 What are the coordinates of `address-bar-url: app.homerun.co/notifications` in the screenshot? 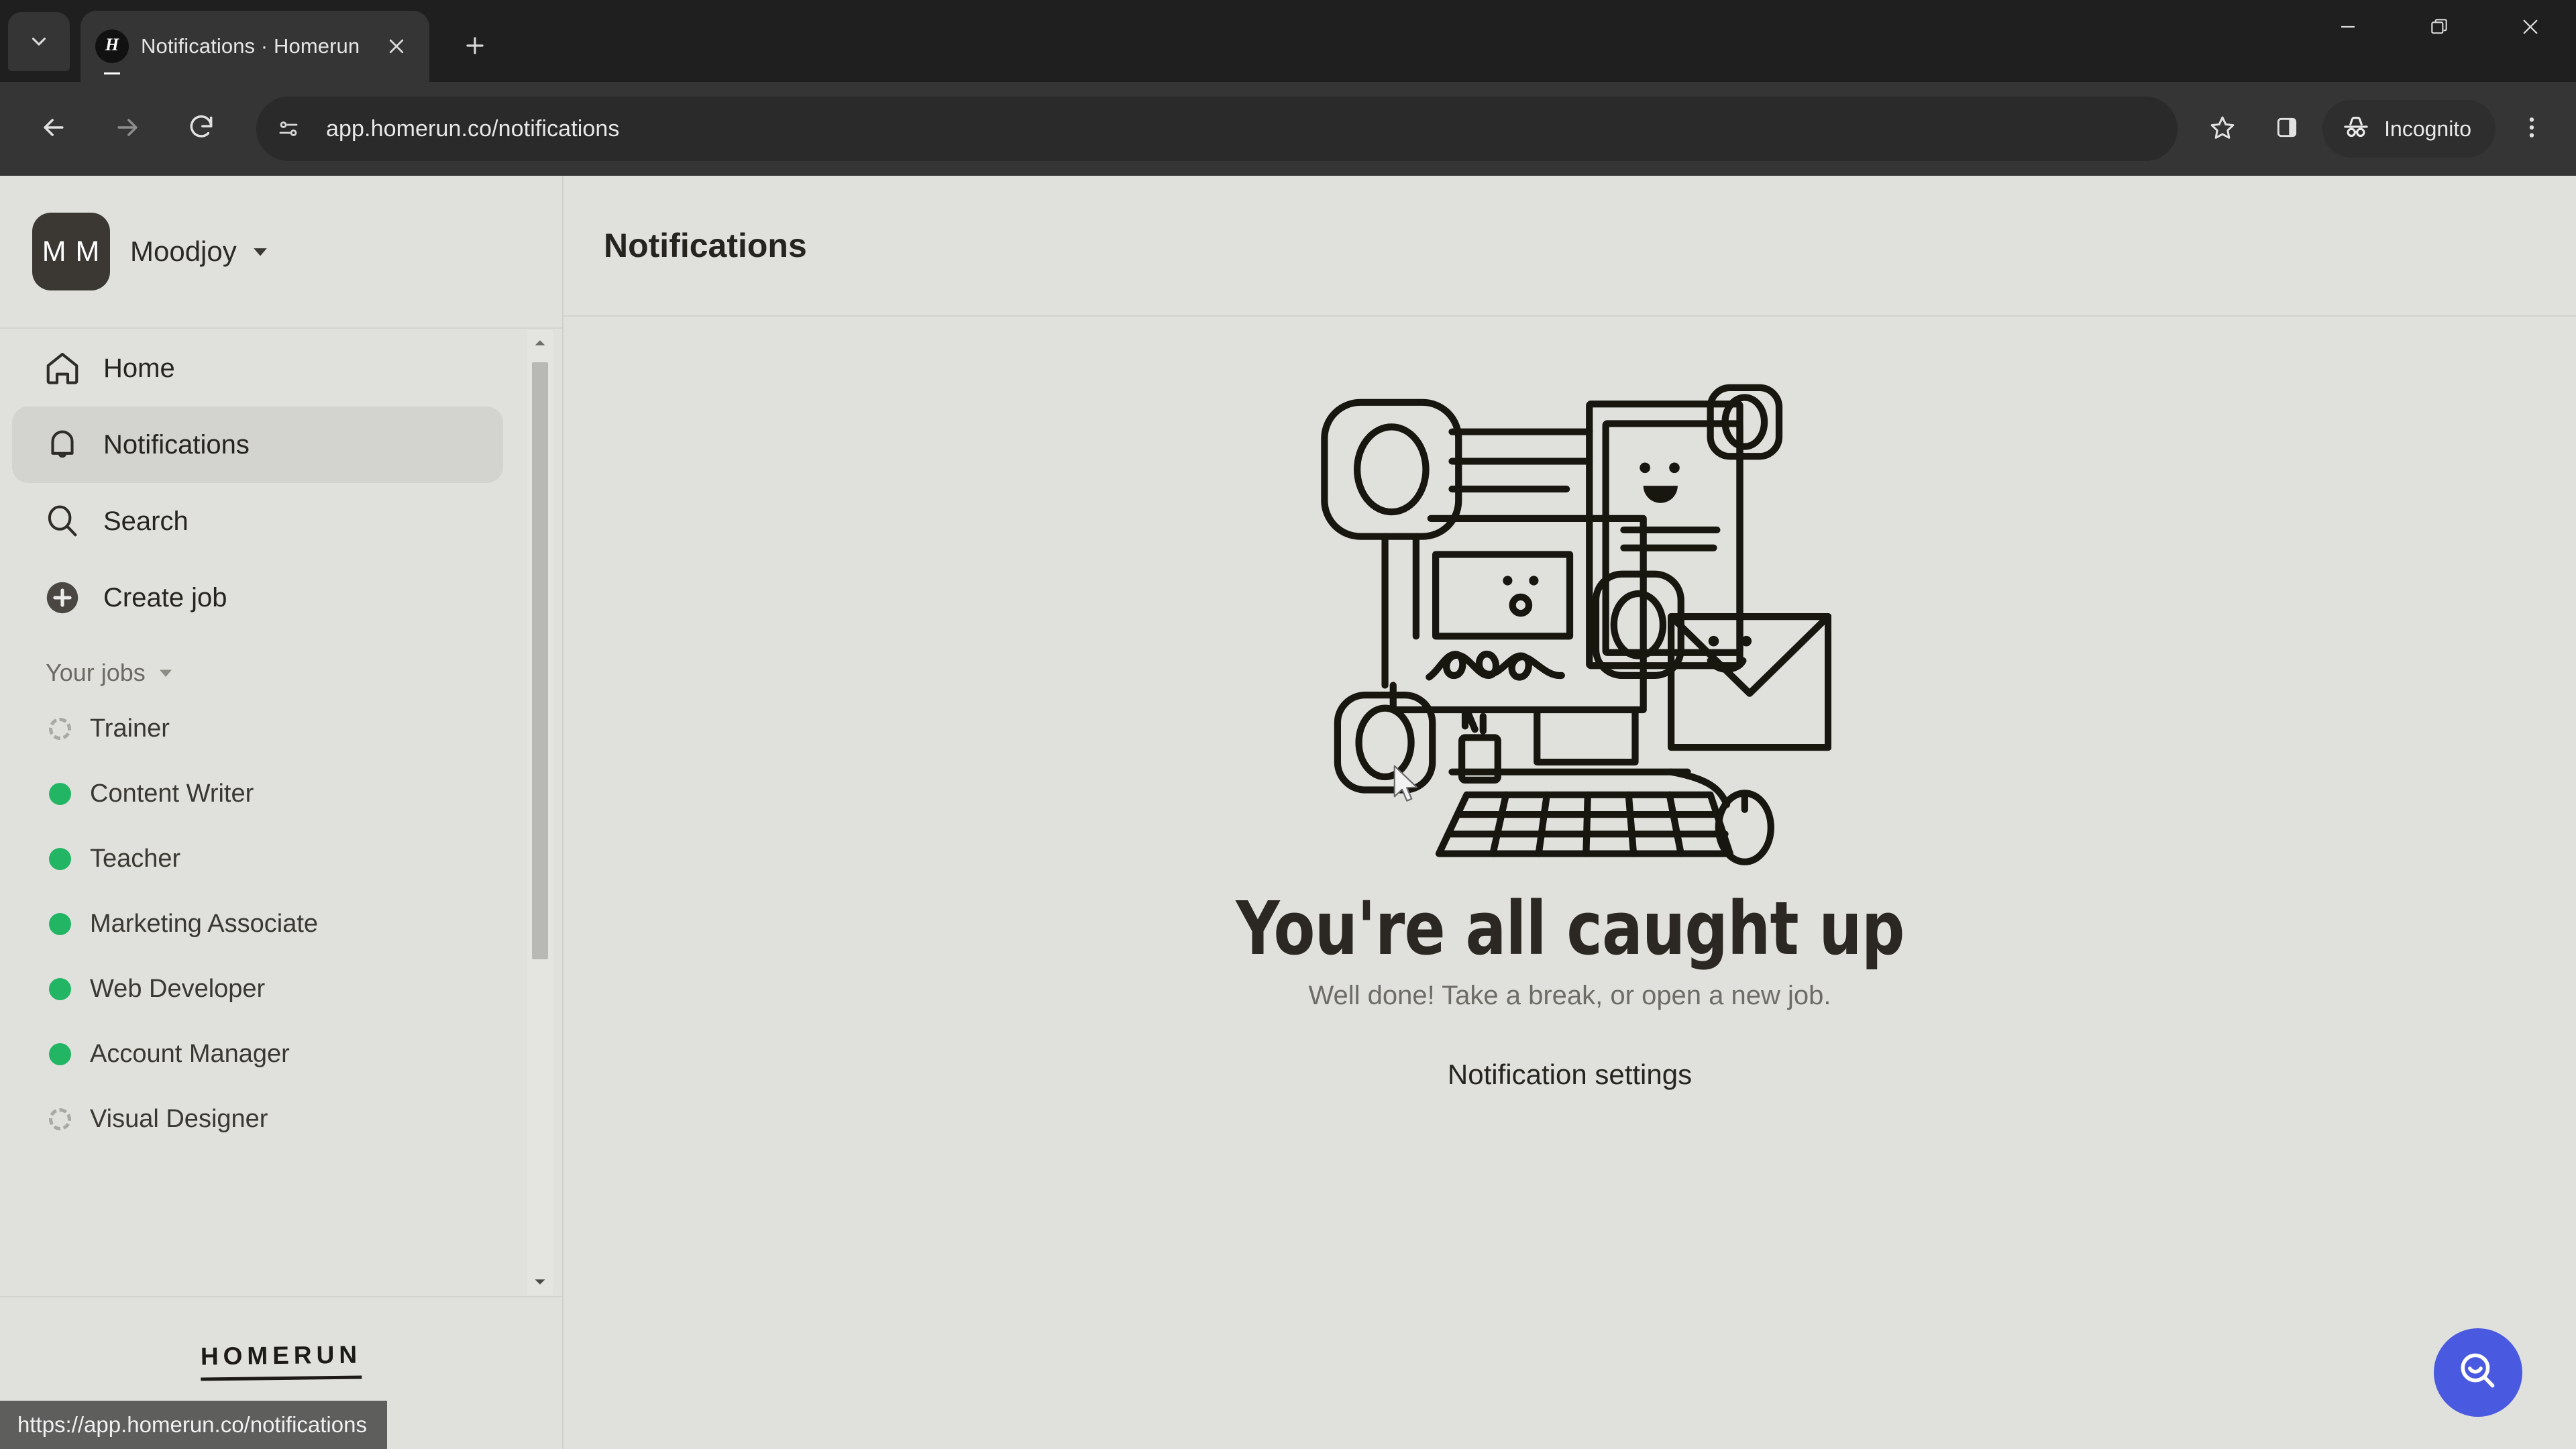 It's located at (473, 128).